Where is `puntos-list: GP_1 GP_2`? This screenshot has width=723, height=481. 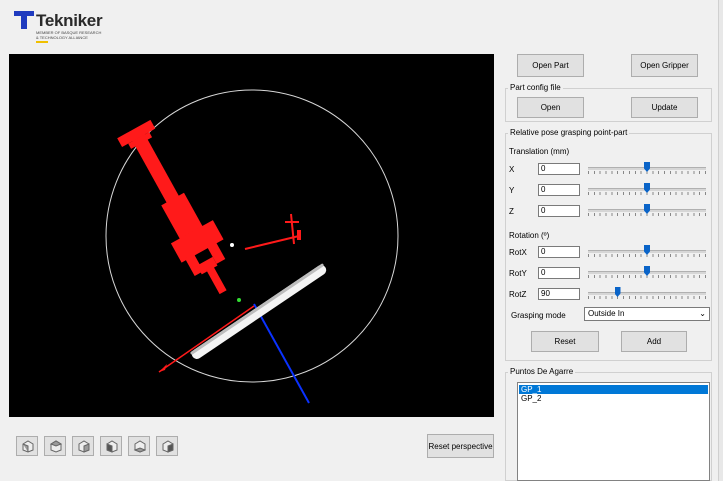
puntos-list: GP_1 GP_2 is located at coordinates (613, 431).